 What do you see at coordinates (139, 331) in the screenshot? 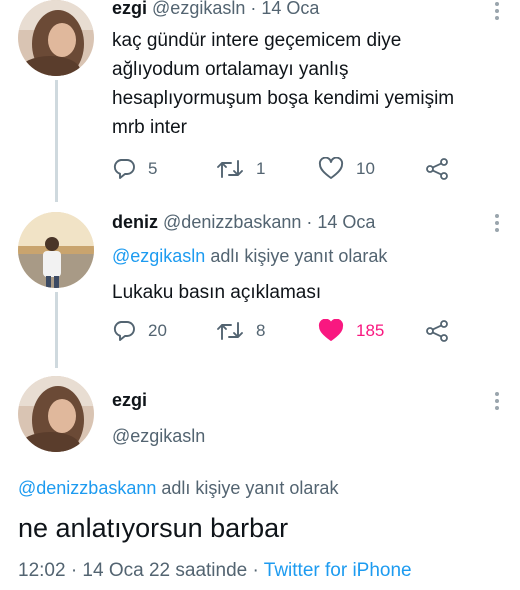
I see `reply-button: 20` at bounding box center [139, 331].